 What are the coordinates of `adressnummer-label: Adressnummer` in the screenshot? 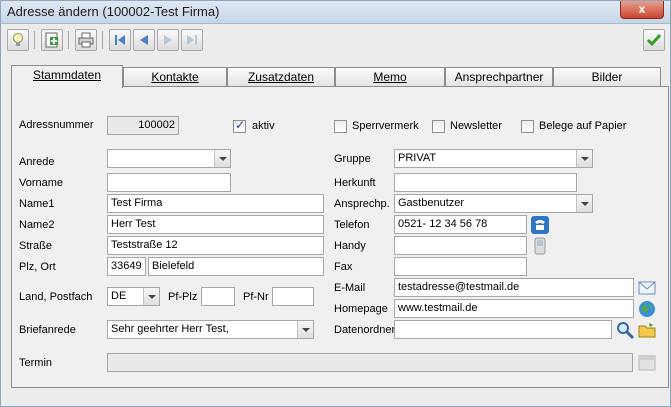 It's located at (56, 125).